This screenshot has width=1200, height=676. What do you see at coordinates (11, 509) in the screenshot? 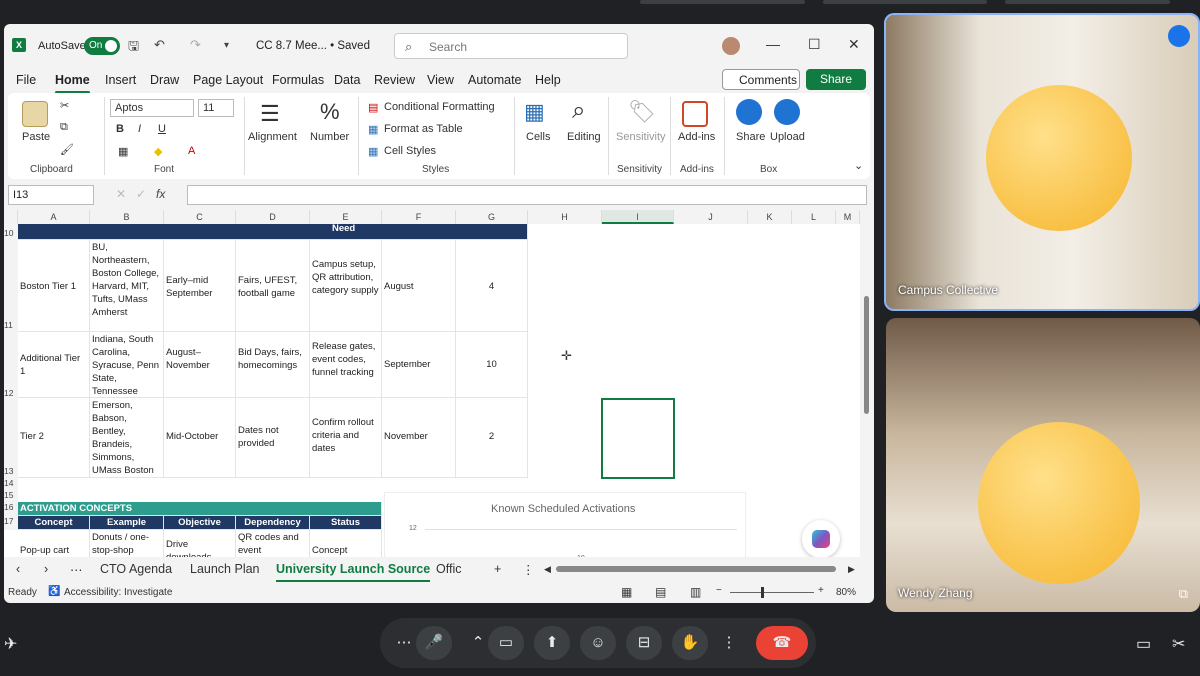
I see `row-header: 16` at bounding box center [11, 509].